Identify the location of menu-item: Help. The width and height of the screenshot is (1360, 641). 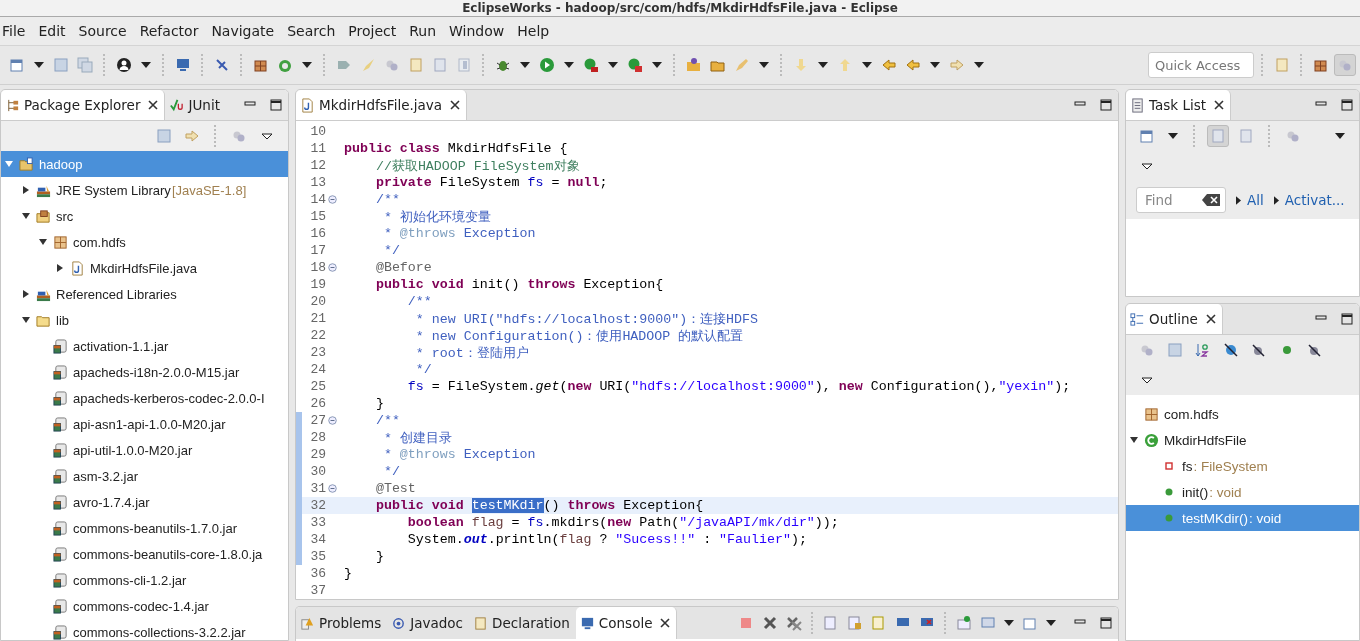
(536, 31).